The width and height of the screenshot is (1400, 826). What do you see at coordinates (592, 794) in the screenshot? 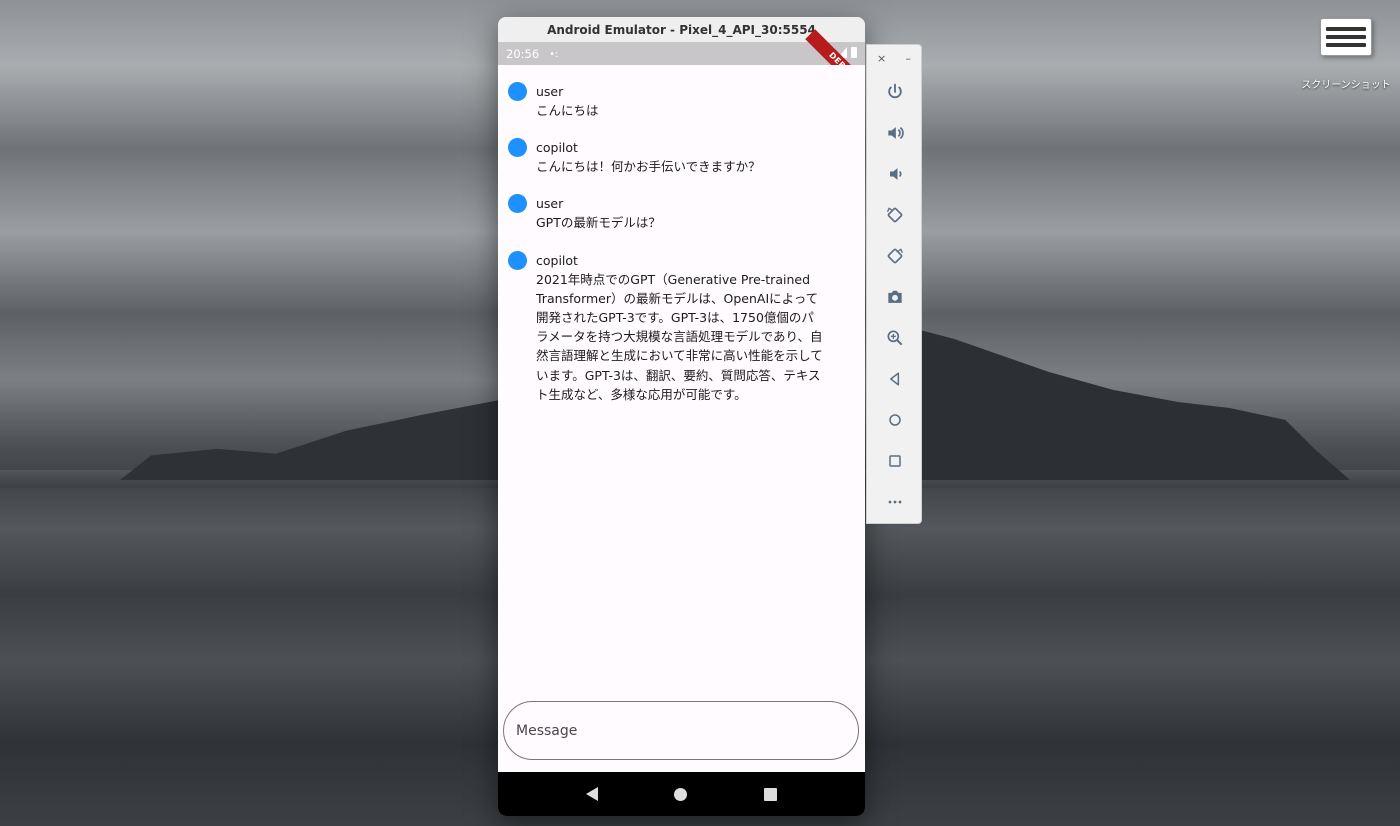
I see `nav-back-icon` at bounding box center [592, 794].